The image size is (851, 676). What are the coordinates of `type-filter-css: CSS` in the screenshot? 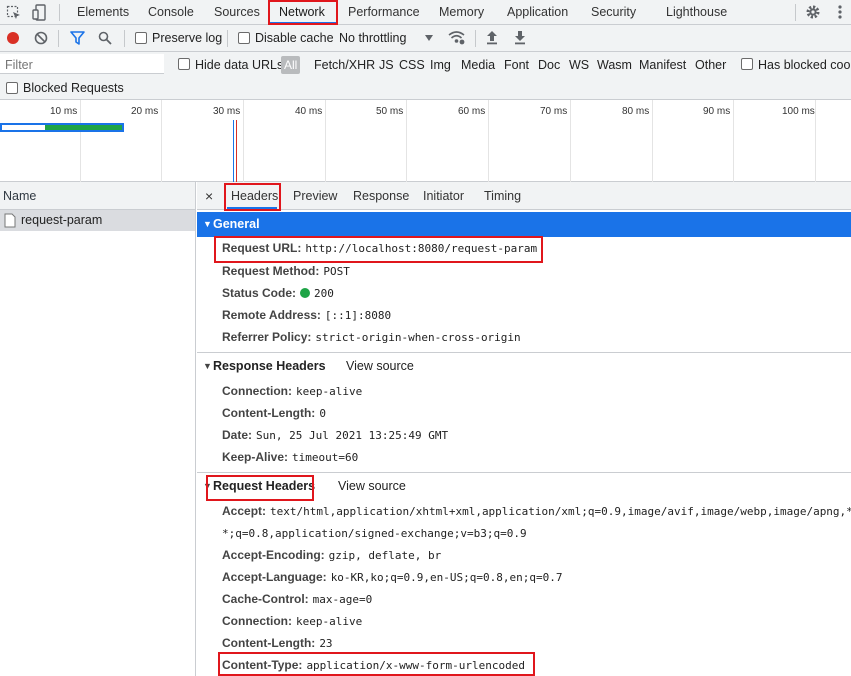 It's located at (412, 65).